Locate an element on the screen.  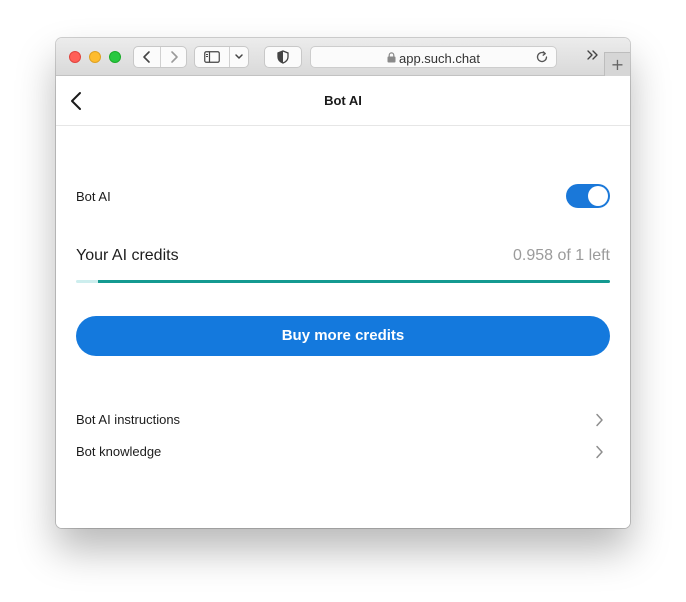
toolbar-overflow-button is located at coordinates (593, 57).